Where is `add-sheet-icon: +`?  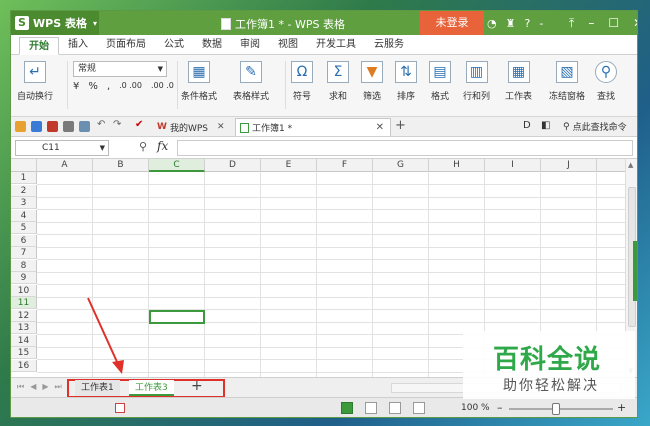
add-sheet-icon: + is located at coordinates (197, 386).